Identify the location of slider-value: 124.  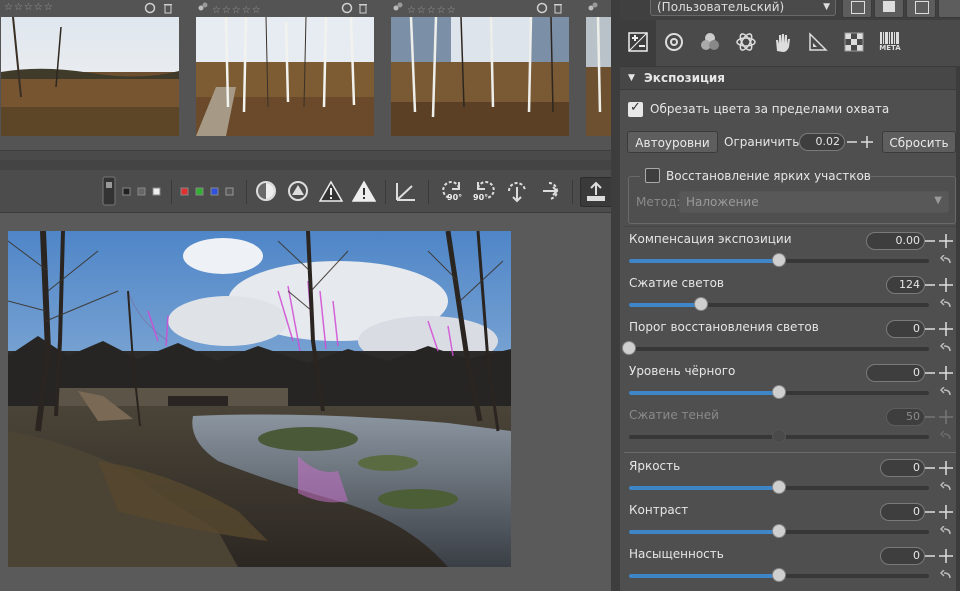
(909, 284).